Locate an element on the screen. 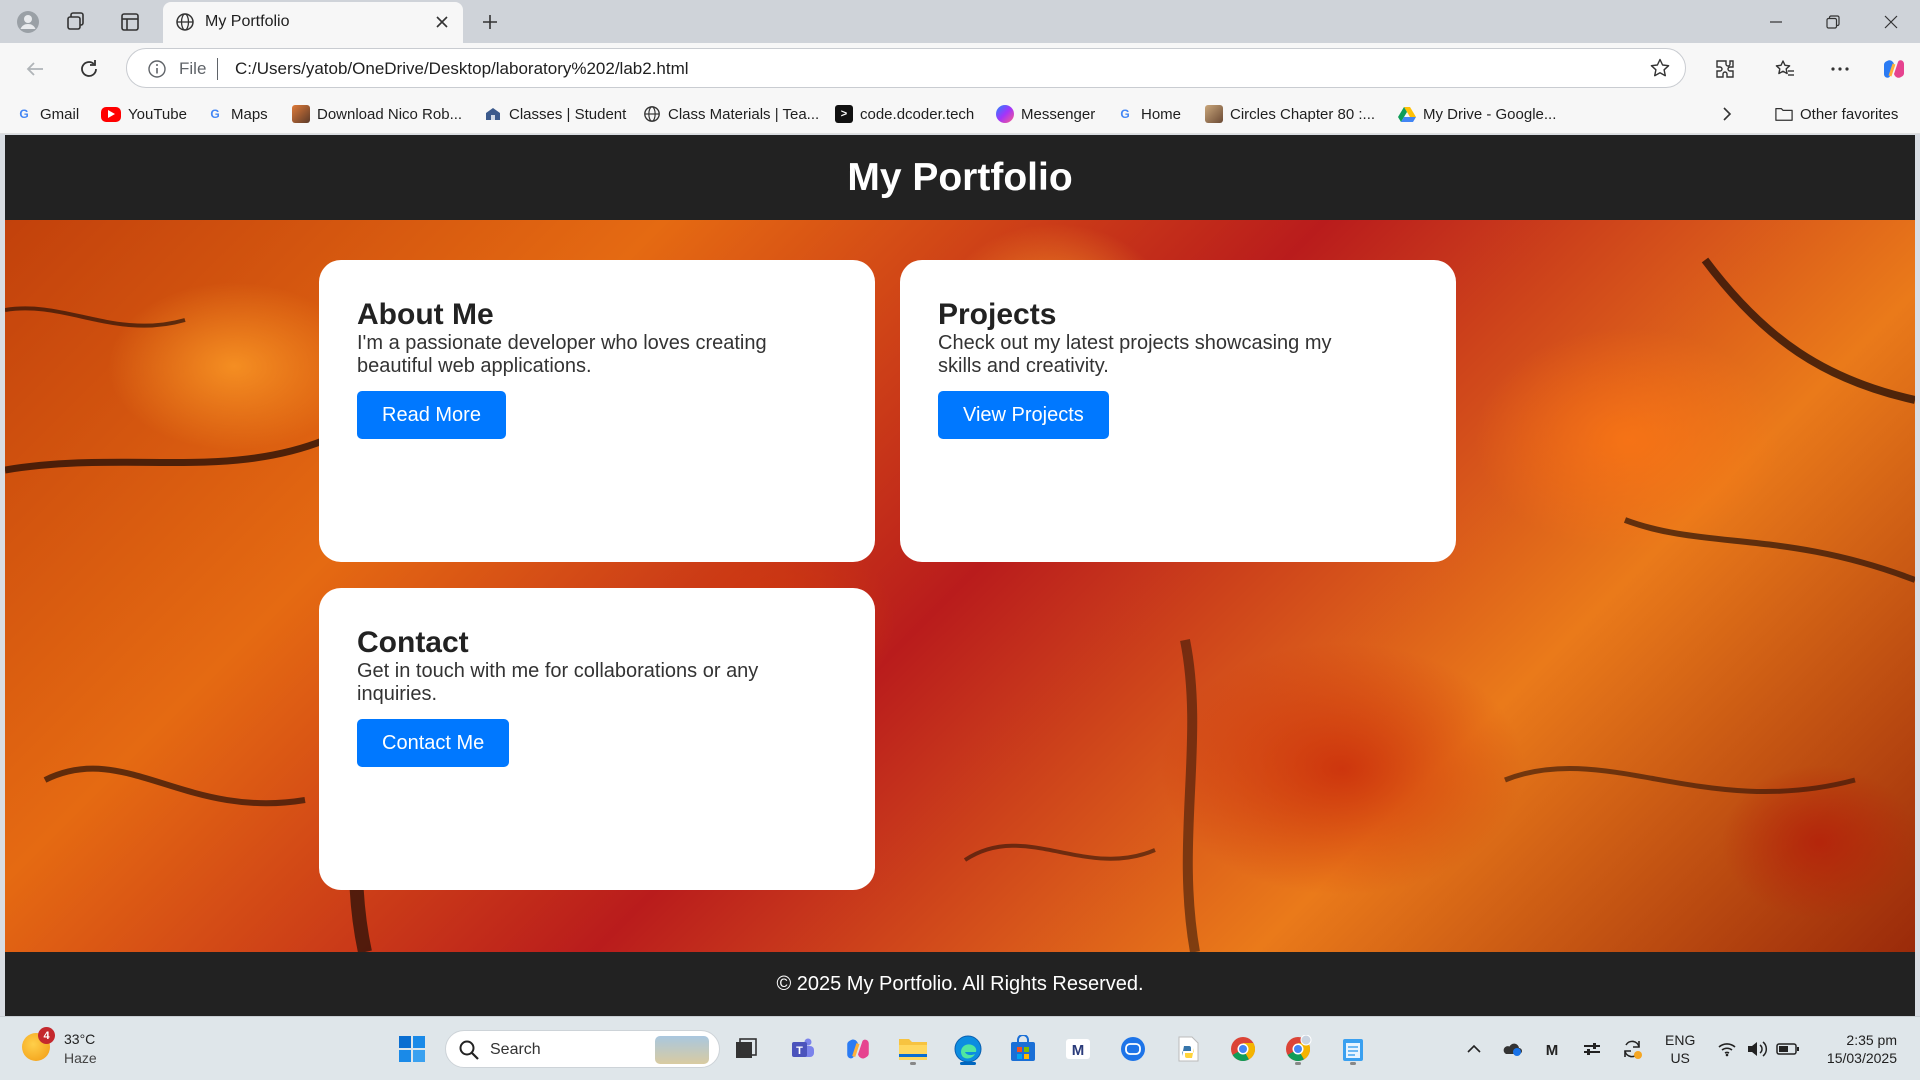 The width and height of the screenshot is (1920, 1080). bookmark-label: Maps is located at coordinates (249, 114).